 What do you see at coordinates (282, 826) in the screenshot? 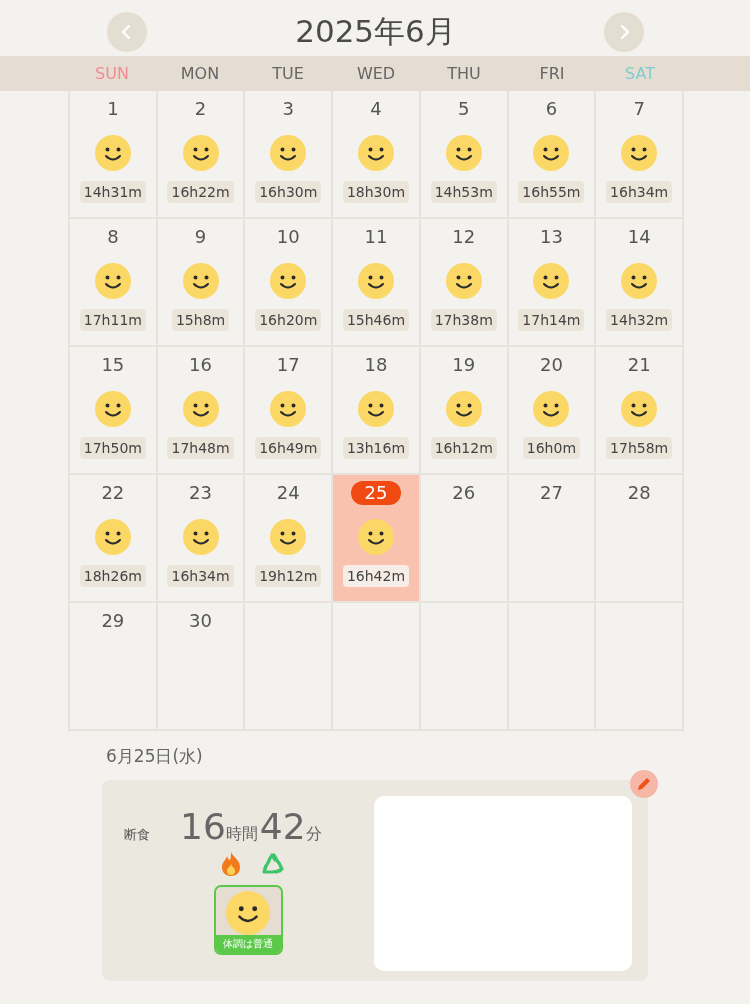
I see `minutes-value: 42` at bounding box center [282, 826].